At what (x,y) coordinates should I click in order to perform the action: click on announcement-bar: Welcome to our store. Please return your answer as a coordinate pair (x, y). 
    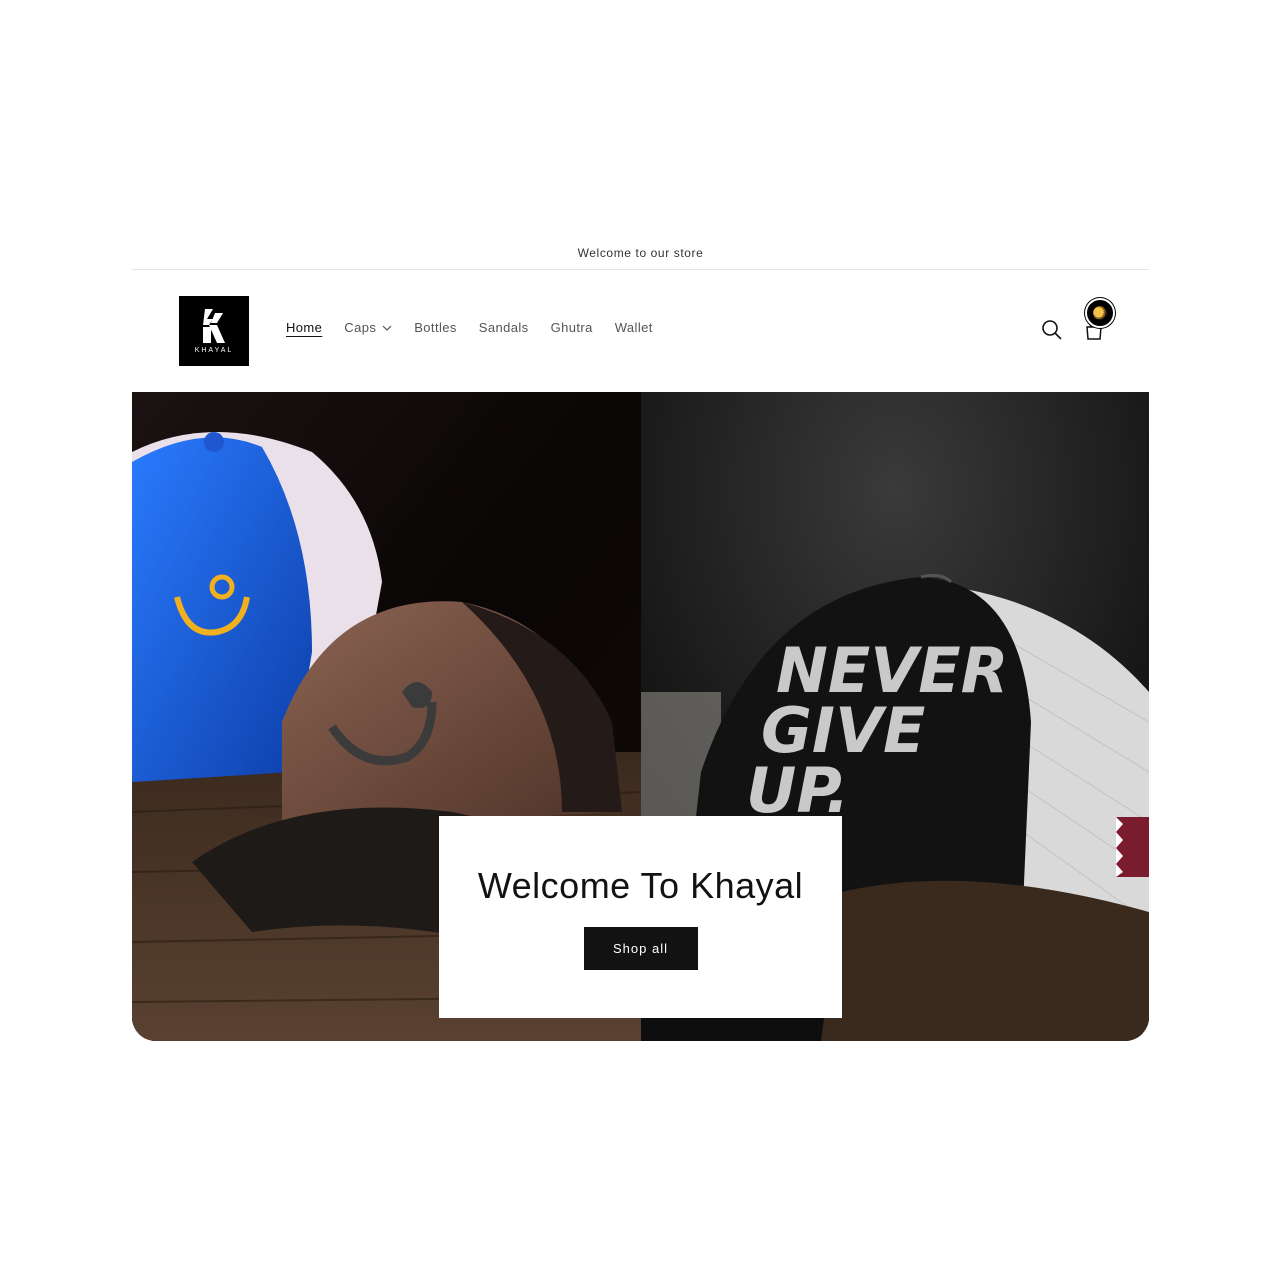
    Looking at the image, I should click on (640, 253).